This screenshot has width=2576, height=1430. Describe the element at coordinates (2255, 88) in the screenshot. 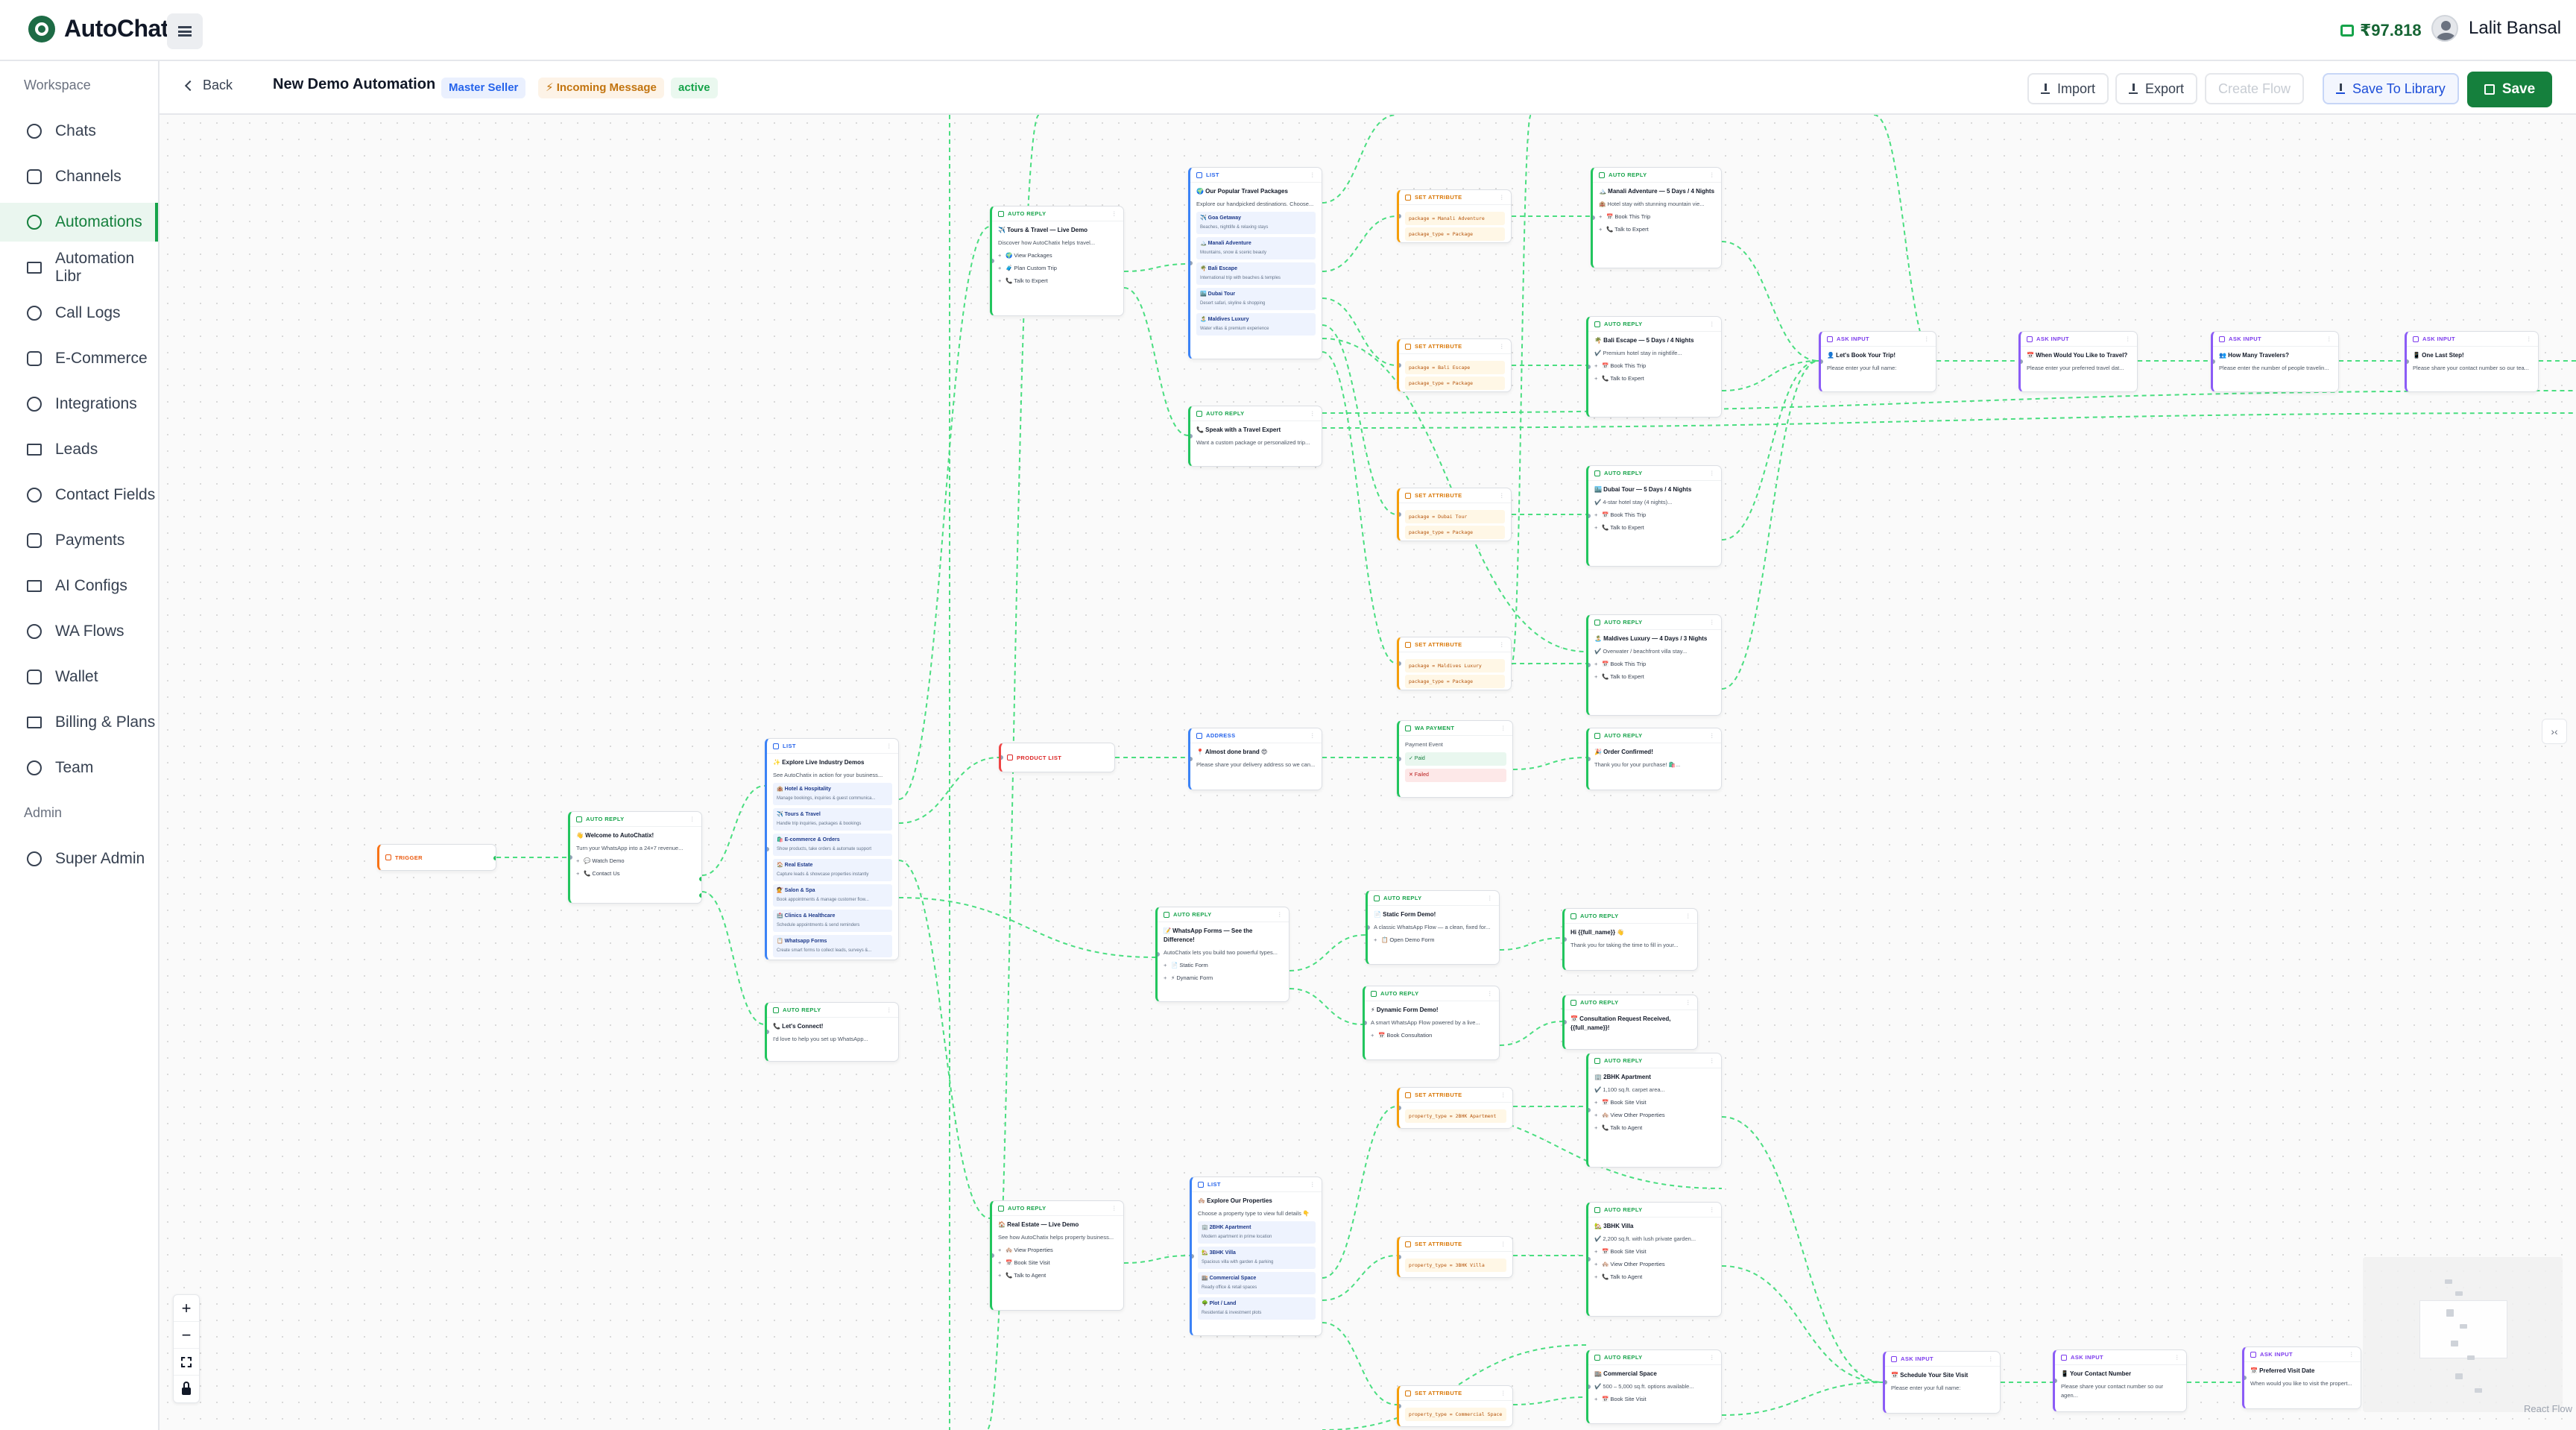

I see `create-flow-button: Create Flow` at that location.